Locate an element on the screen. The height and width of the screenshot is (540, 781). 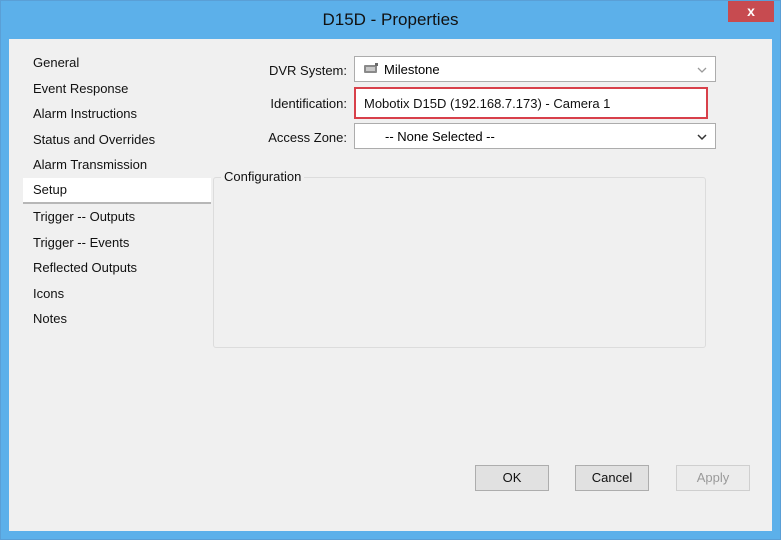
dvr-system-label: DVR System: is located at coordinates (307, 70).